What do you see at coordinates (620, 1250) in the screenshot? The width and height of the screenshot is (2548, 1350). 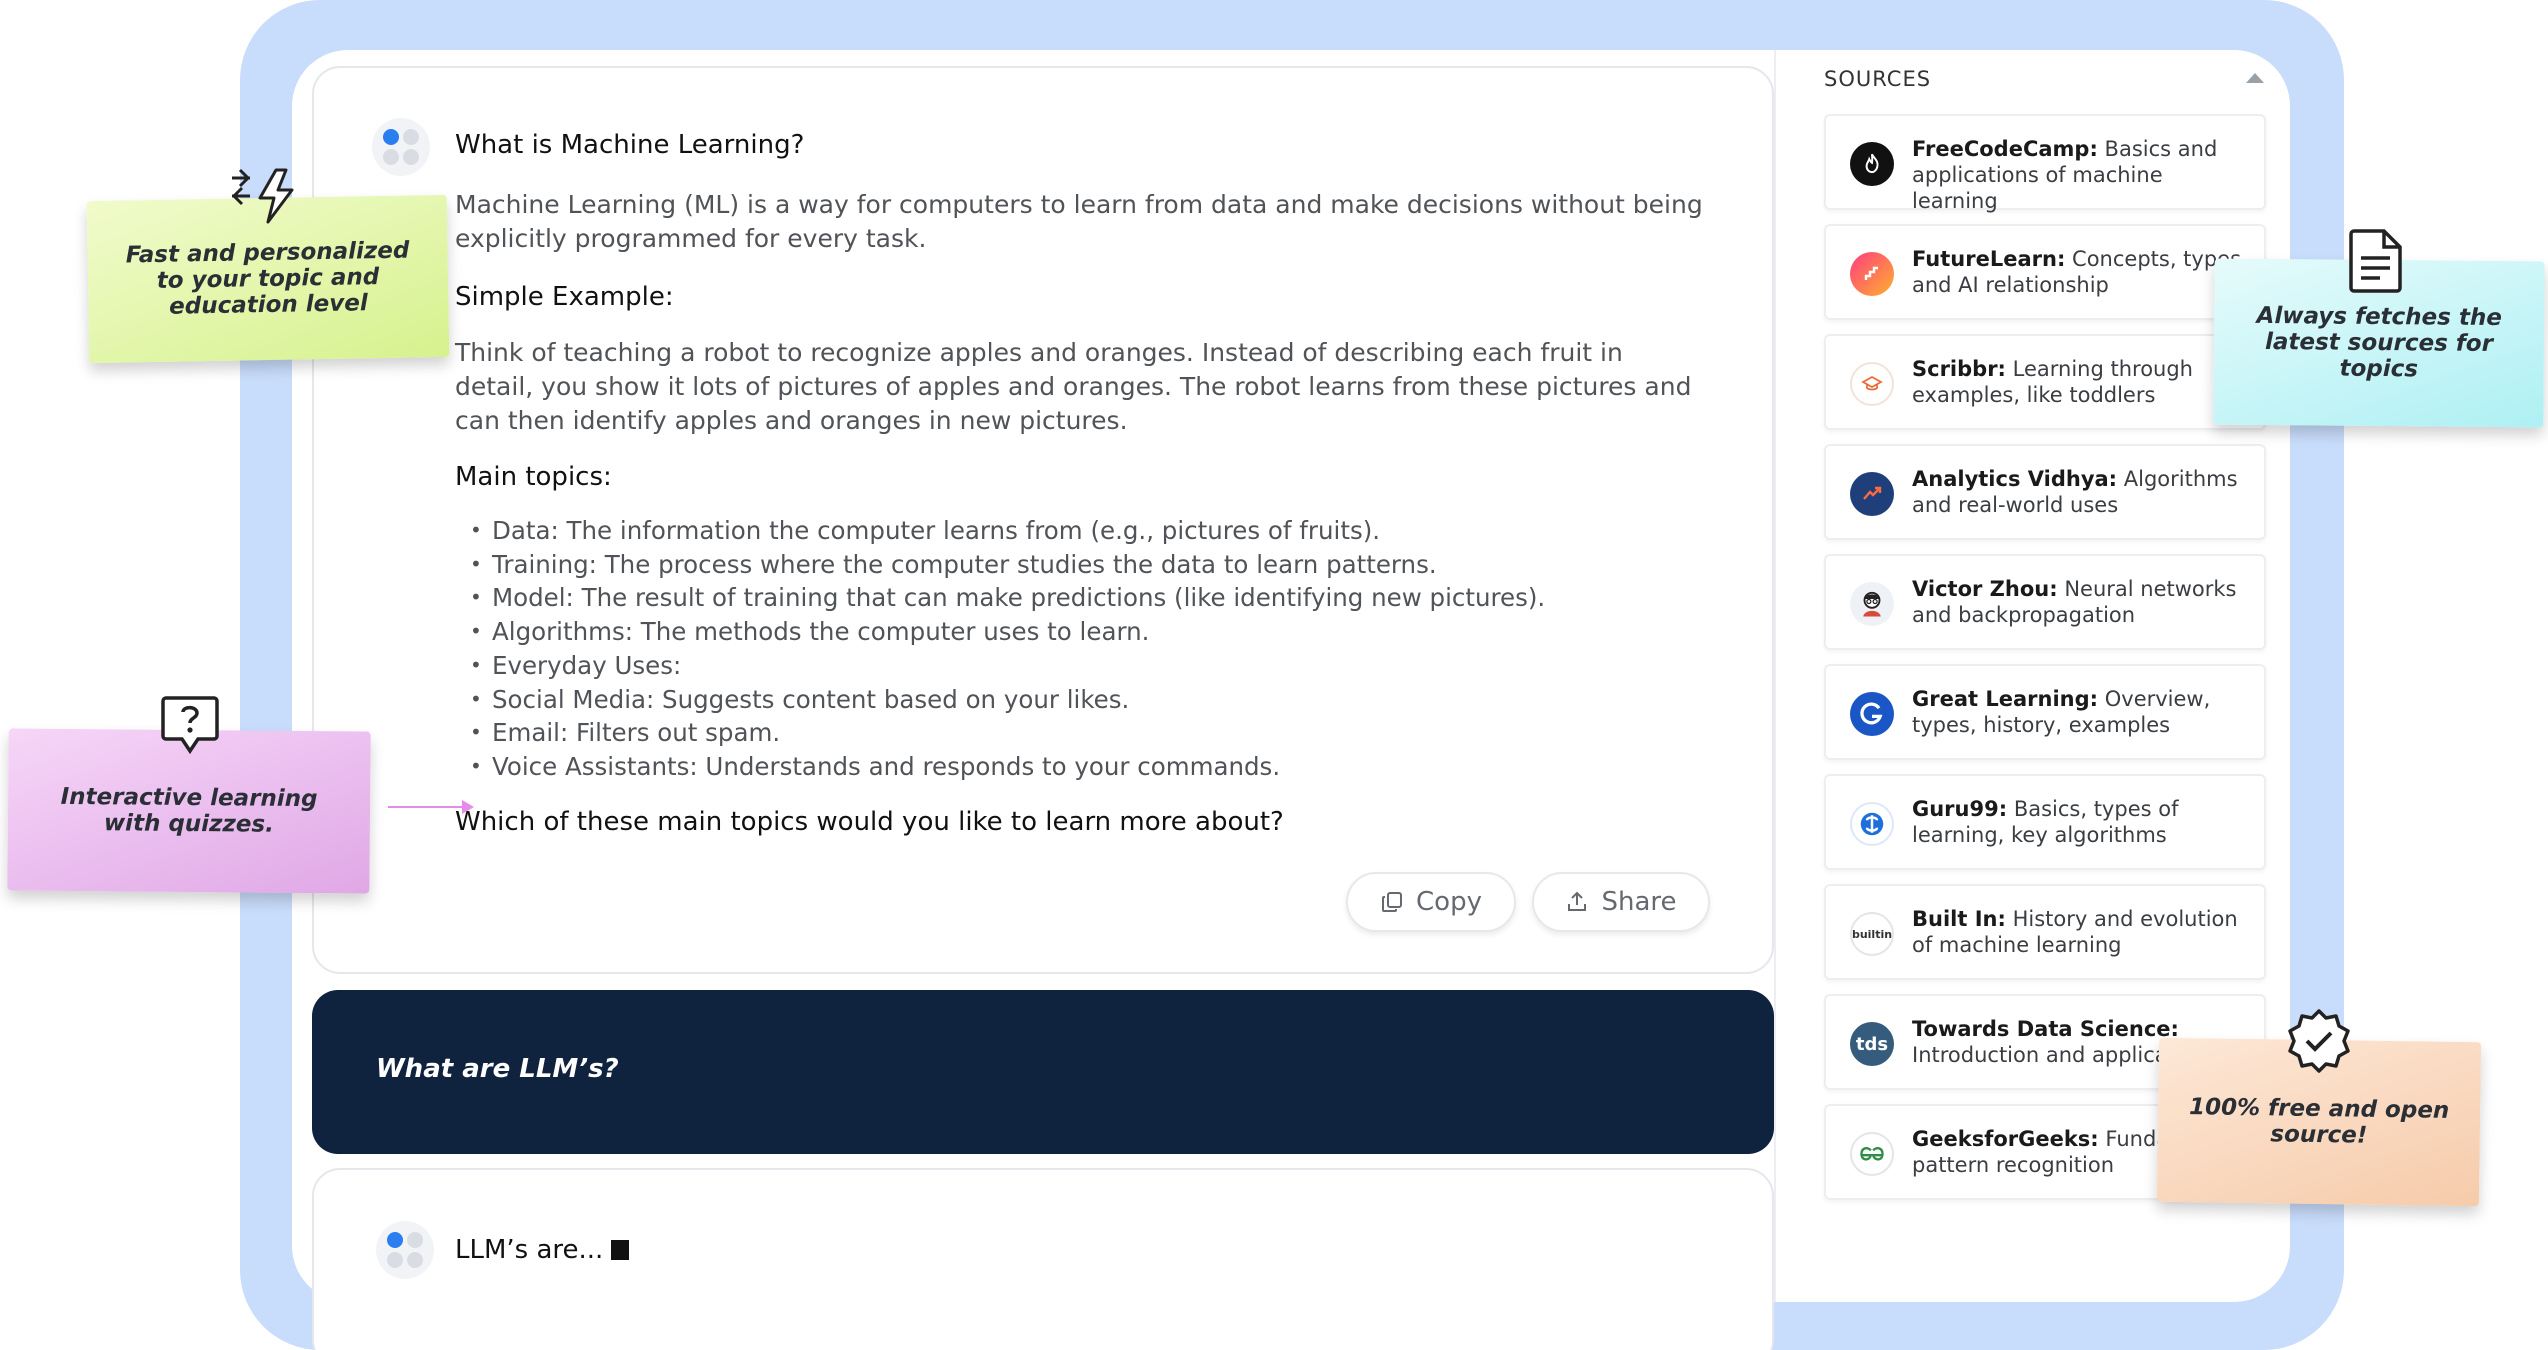 I see `typing-cursor` at bounding box center [620, 1250].